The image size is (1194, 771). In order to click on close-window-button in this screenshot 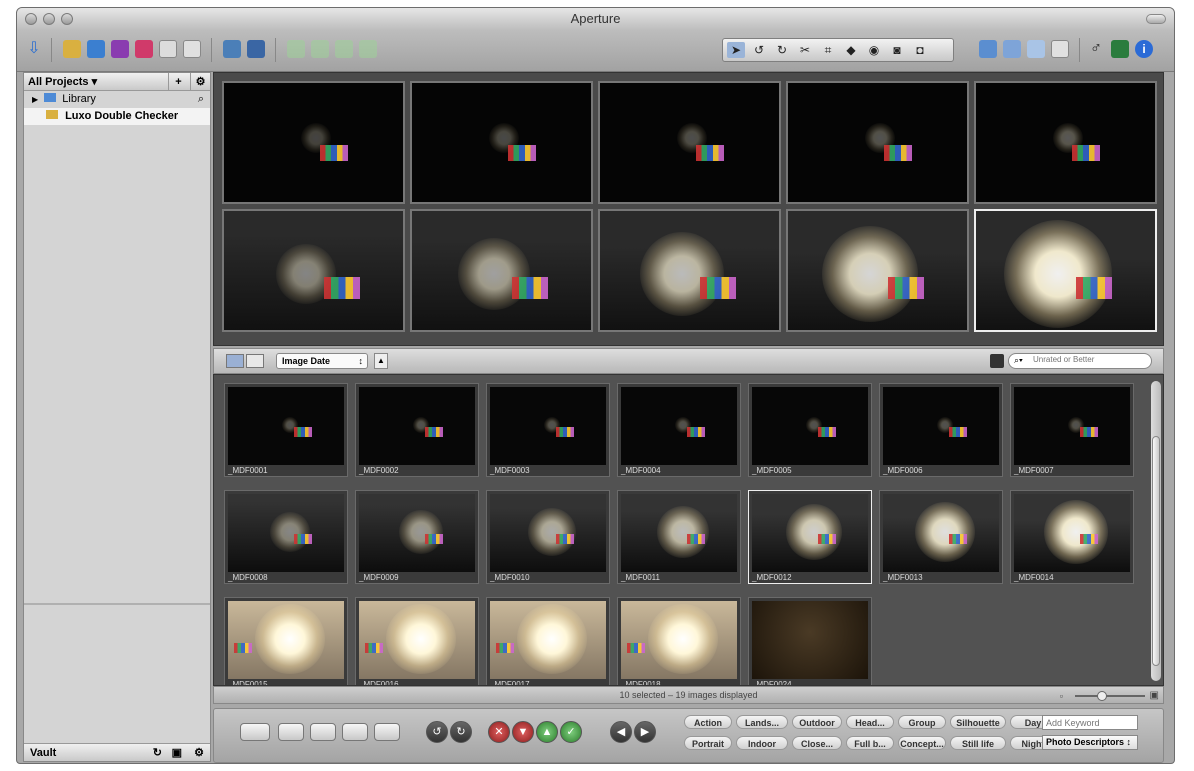, I will do `click(31, 19)`.